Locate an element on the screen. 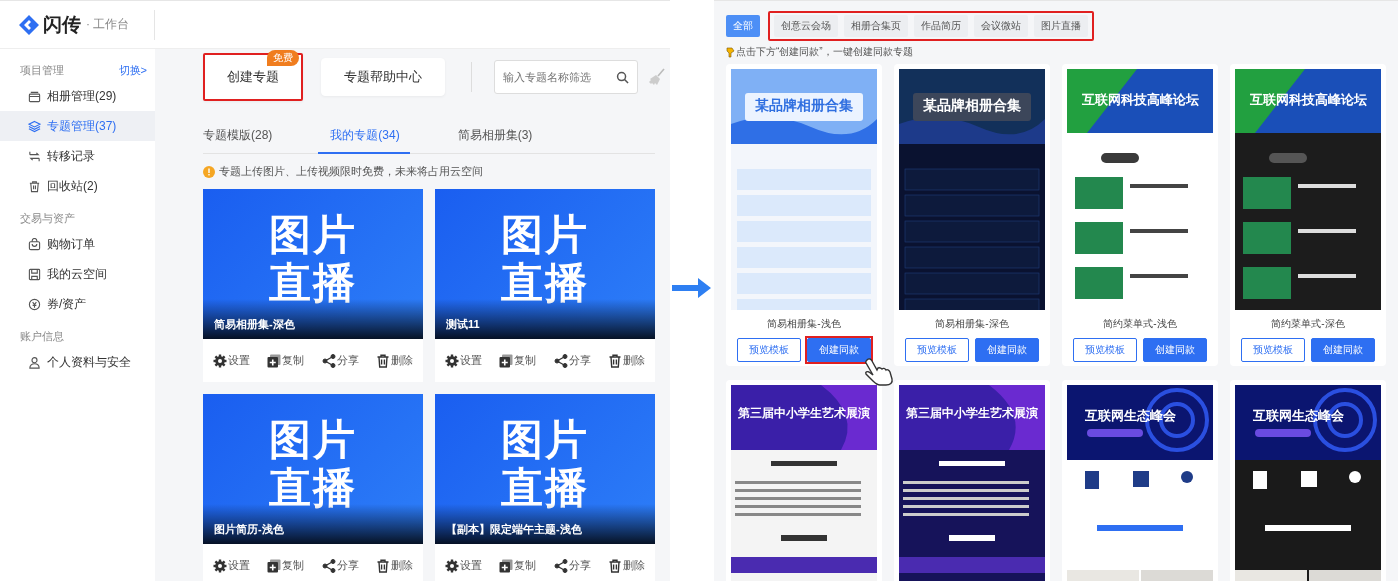 The width and height of the screenshot is (1398, 581). template-name: 简约菜单式-浅色 is located at coordinates (1140, 324).